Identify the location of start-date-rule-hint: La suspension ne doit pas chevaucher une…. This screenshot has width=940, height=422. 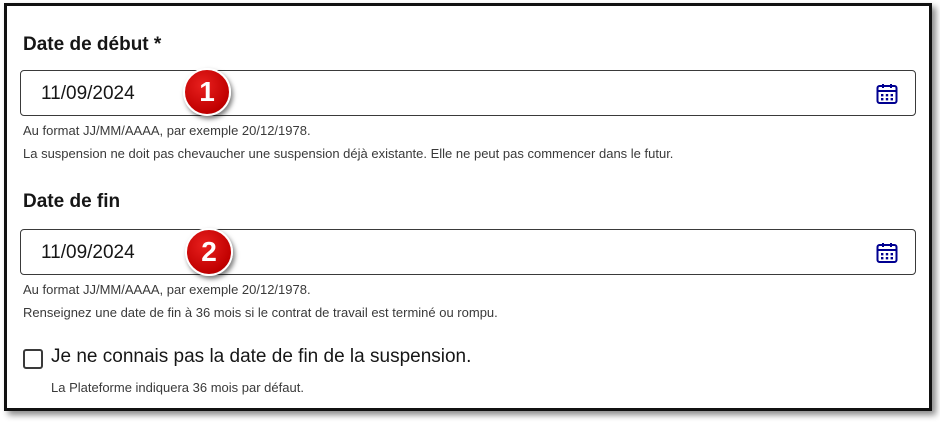
(348, 153).